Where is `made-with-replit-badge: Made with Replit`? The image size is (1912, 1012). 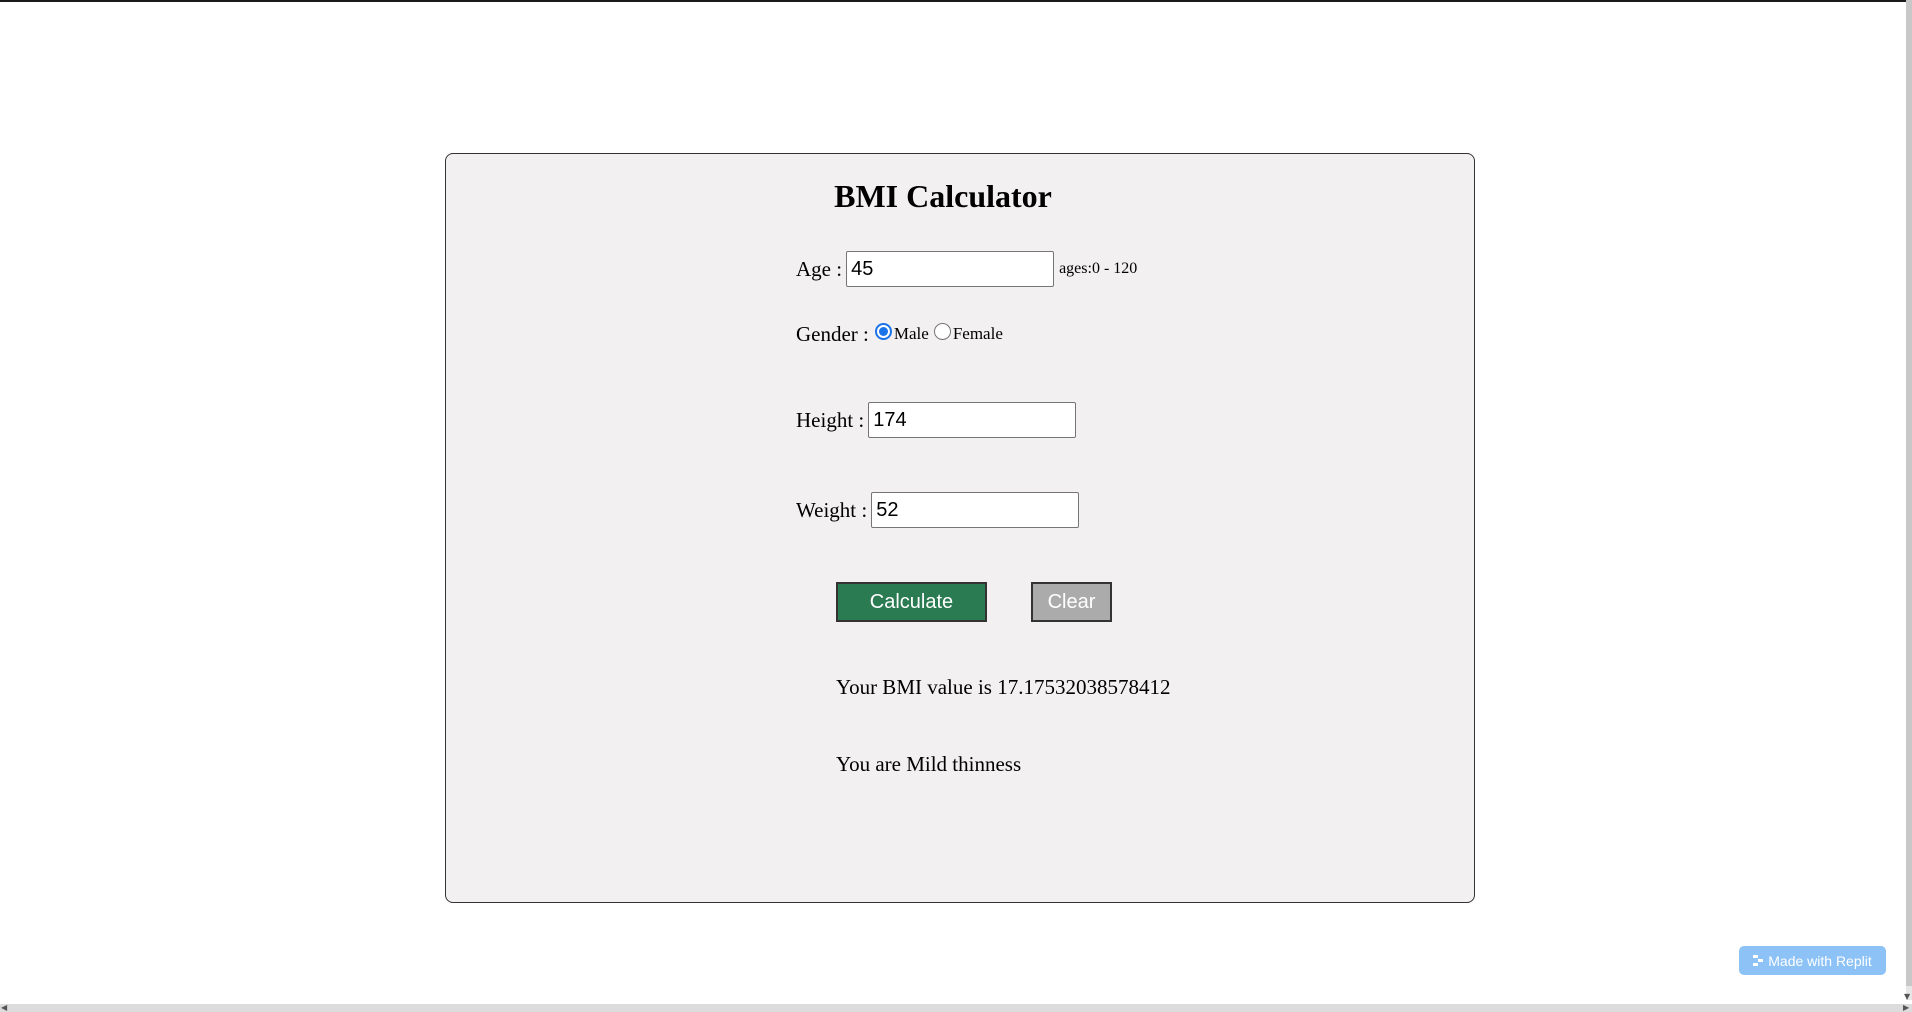 made-with-replit-badge: Made with Replit is located at coordinates (1812, 960).